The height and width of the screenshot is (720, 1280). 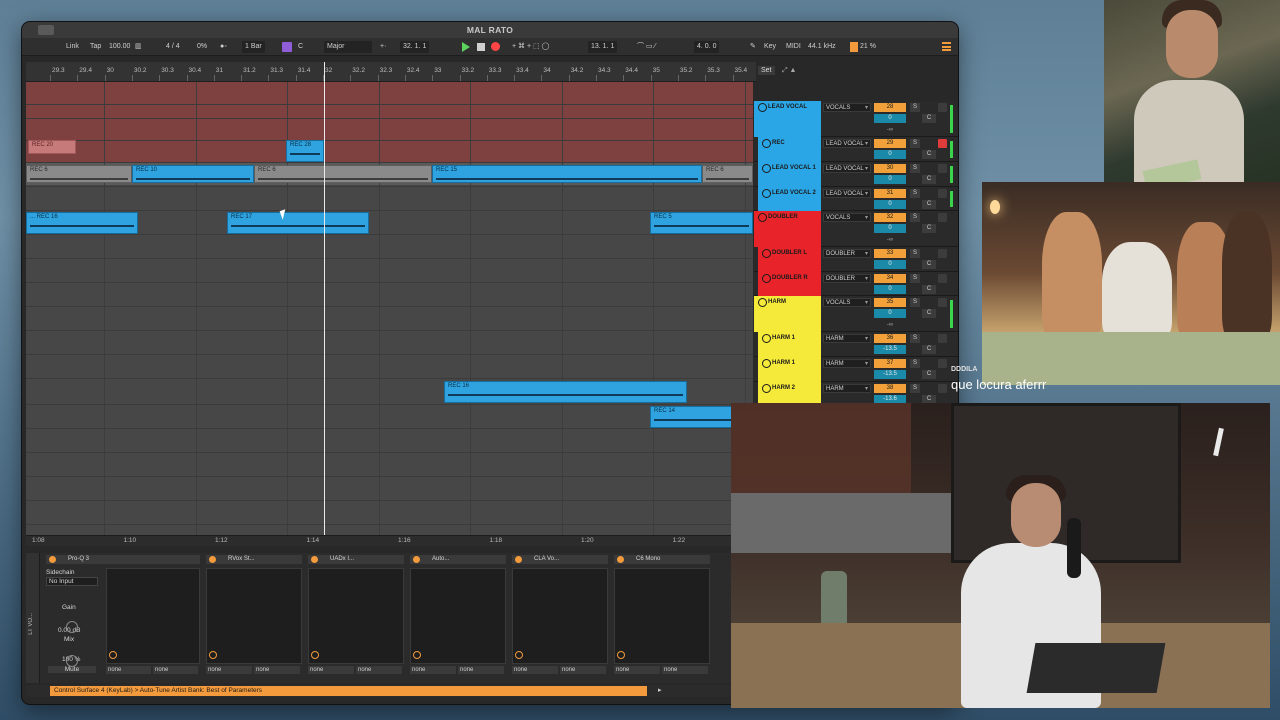 I want to click on track-output-routing: HARM, so click(x=847, y=364).